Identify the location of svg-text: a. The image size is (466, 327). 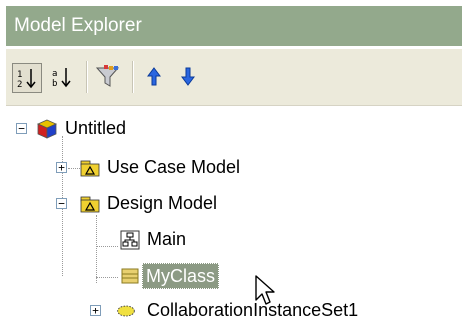
(54, 74).